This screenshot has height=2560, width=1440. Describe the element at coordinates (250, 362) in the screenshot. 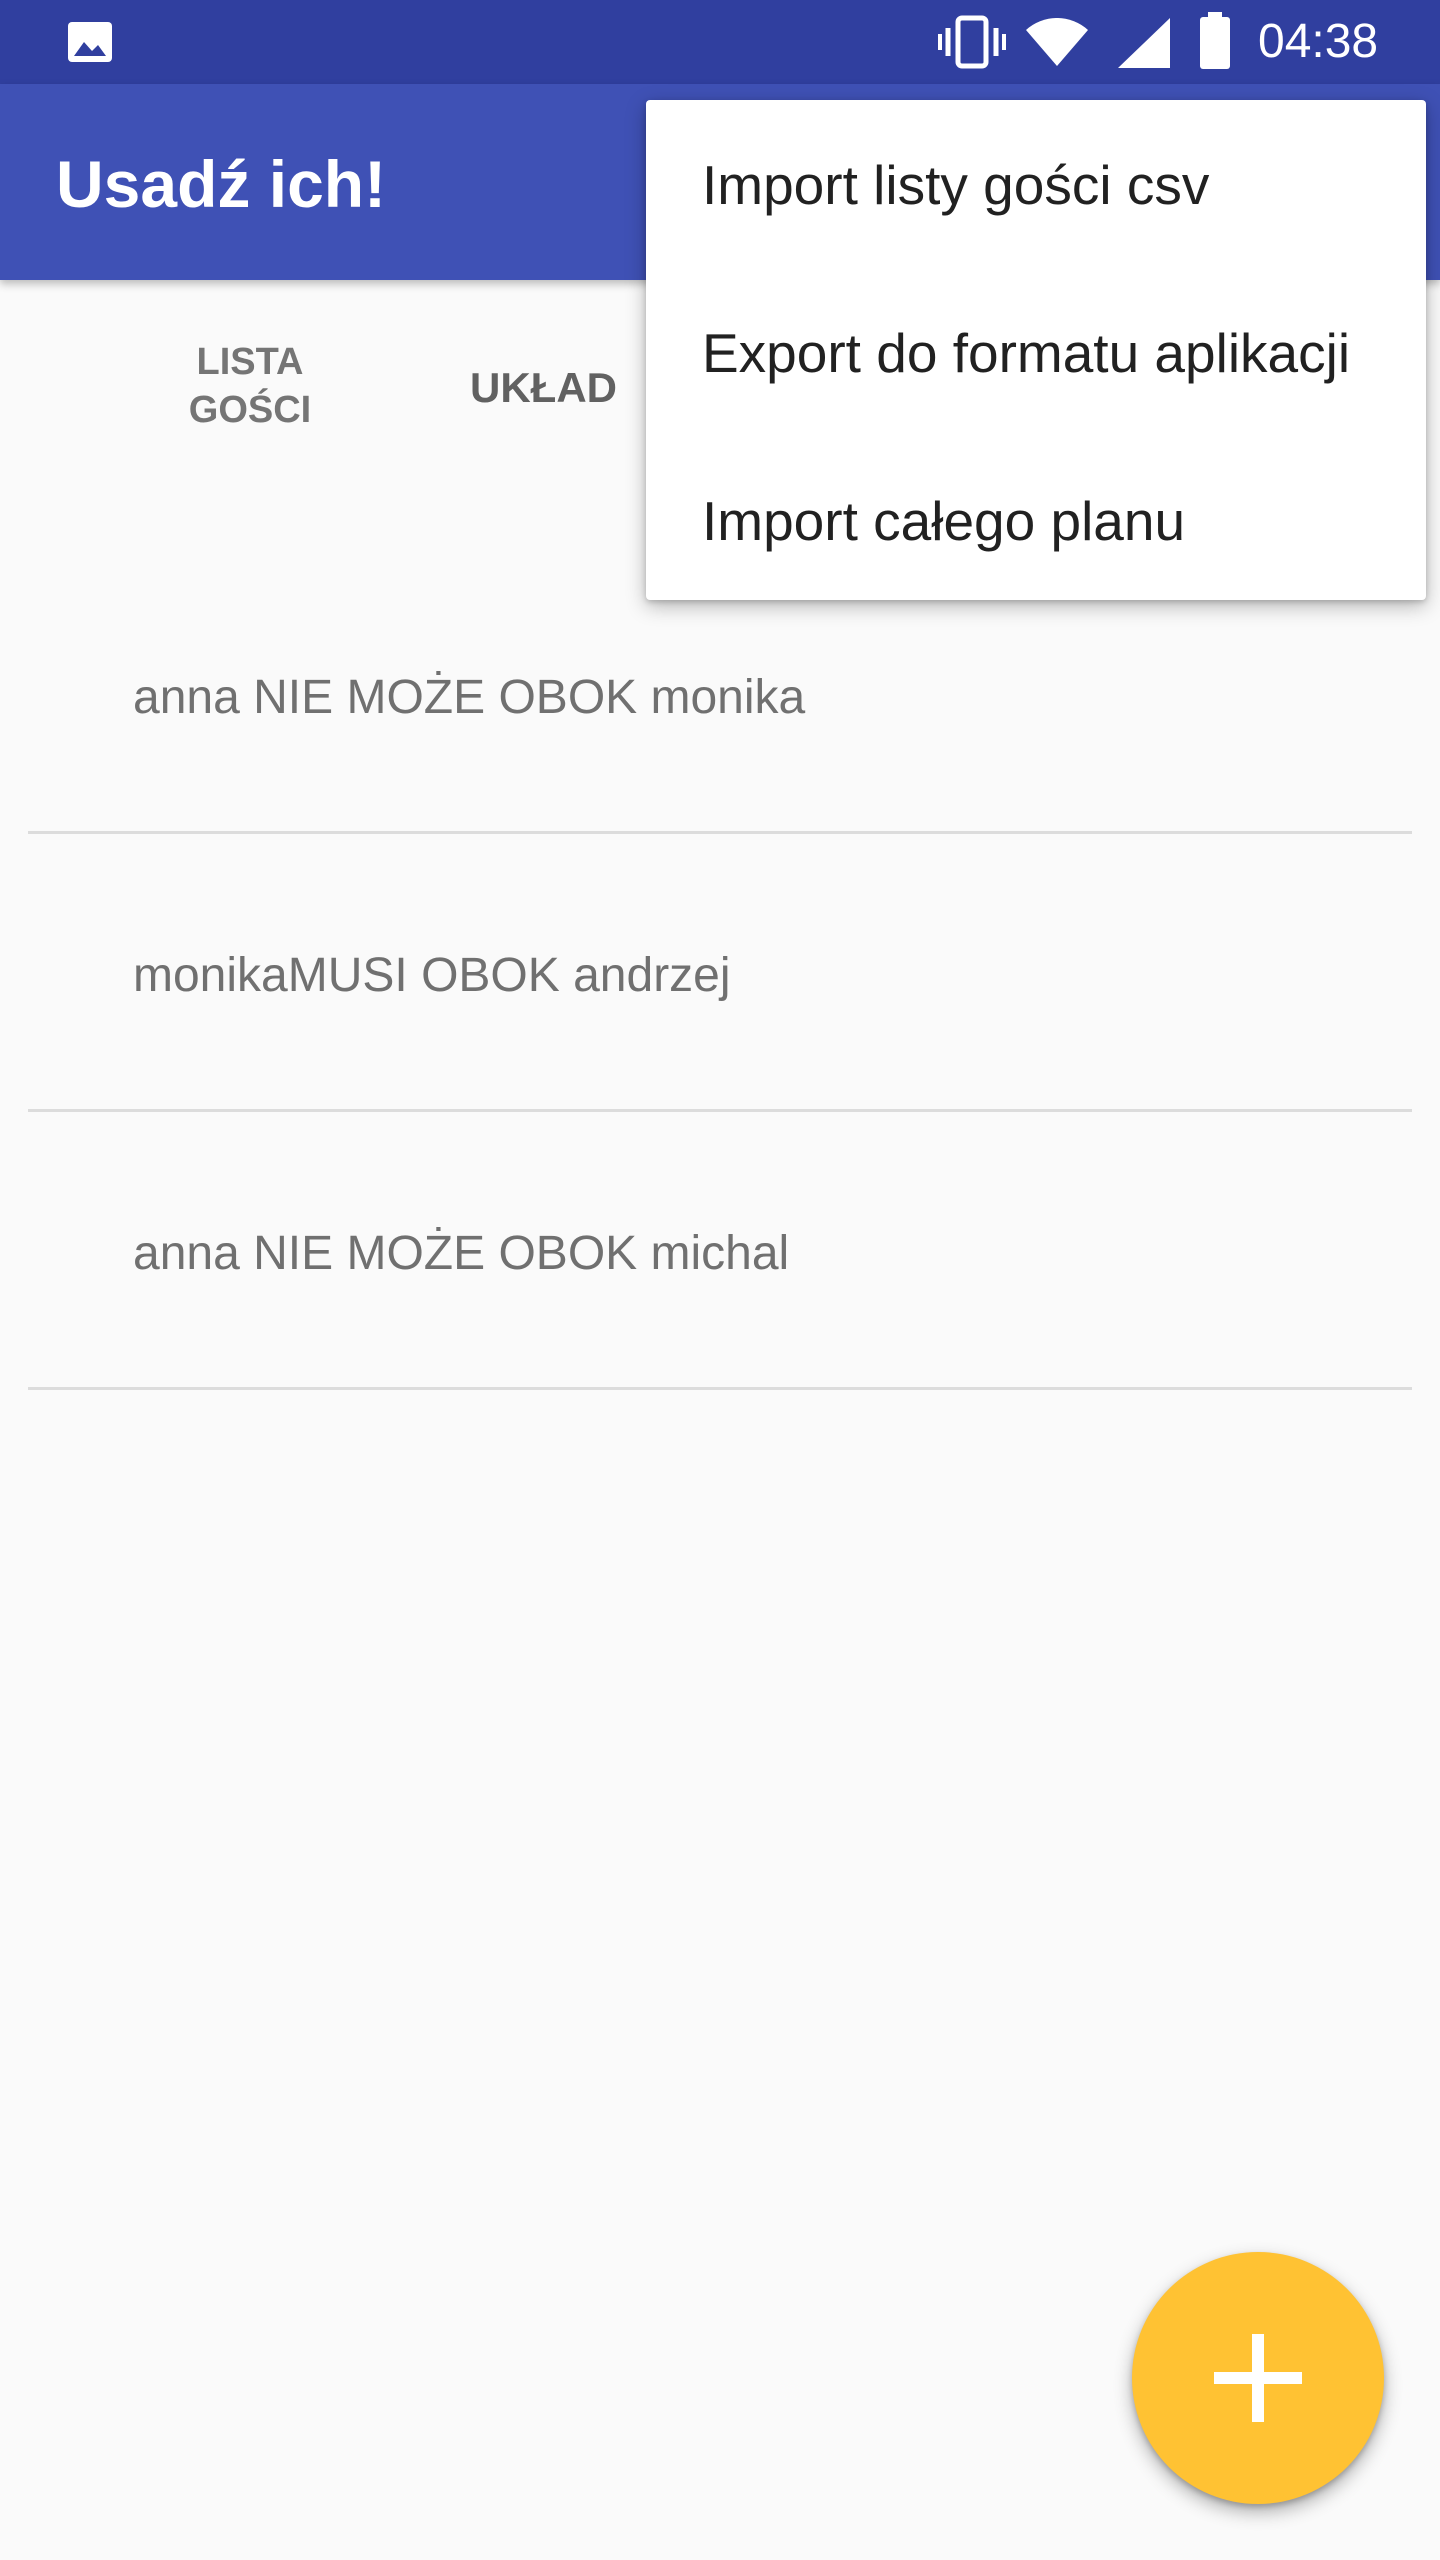

I see `tab-guest-list-label-line1: LISTA` at that location.